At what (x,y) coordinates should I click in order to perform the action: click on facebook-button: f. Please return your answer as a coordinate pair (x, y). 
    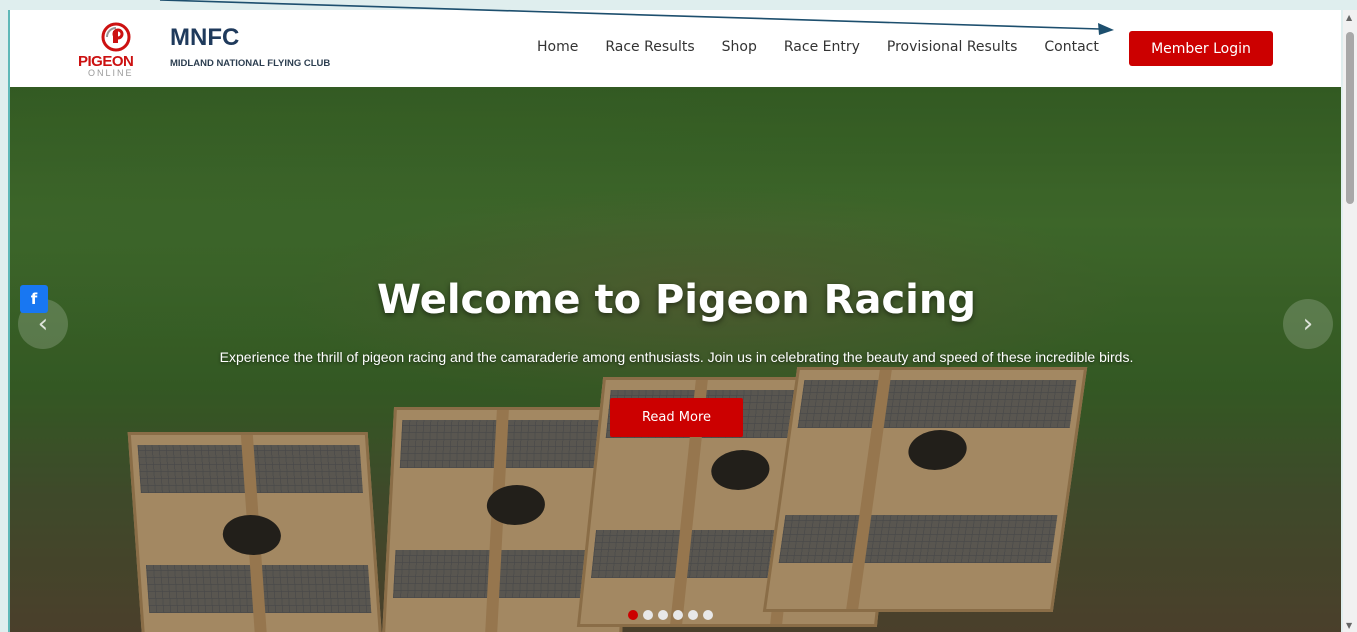
    Looking at the image, I should click on (34, 299).